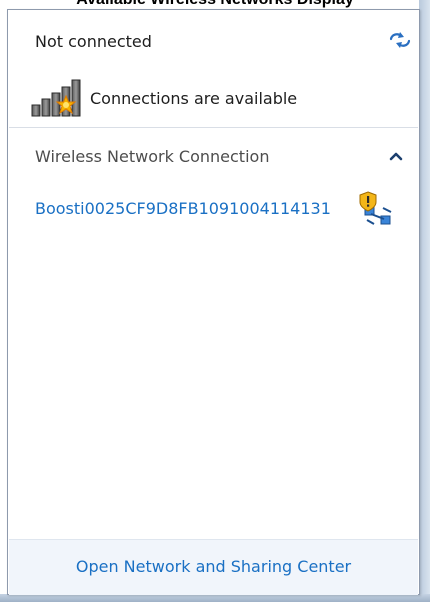 The height and width of the screenshot is (602, 430). I want to click on refresh-arrows-icon, so click(400, 40).